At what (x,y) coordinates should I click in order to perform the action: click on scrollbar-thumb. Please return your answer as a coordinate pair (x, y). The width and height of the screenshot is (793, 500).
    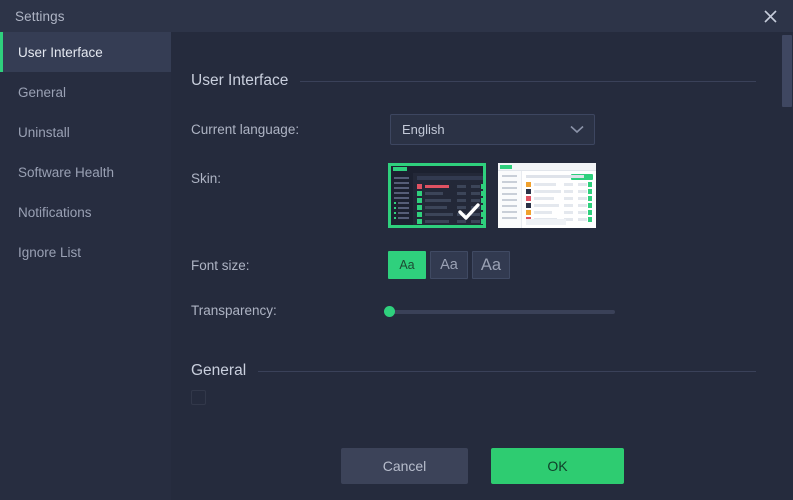
    Looking at the image, I should click on (787, 71).